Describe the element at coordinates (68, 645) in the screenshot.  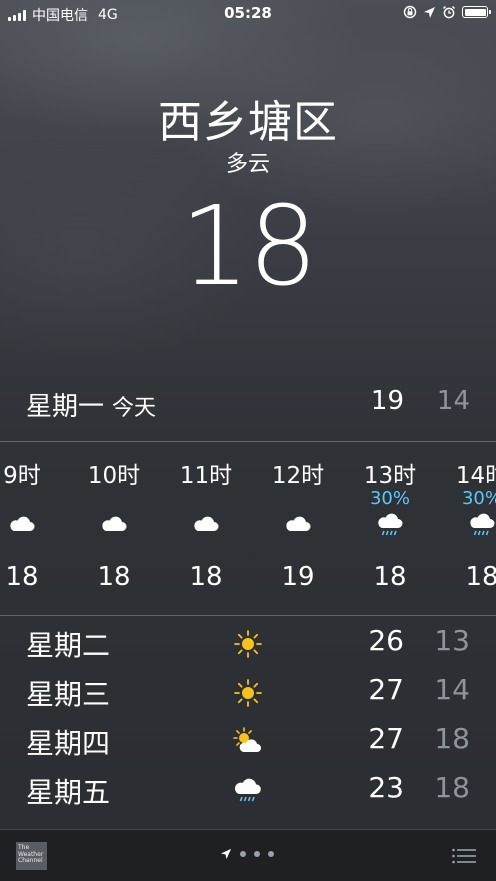
I see `day-name: 星期二` at that location.